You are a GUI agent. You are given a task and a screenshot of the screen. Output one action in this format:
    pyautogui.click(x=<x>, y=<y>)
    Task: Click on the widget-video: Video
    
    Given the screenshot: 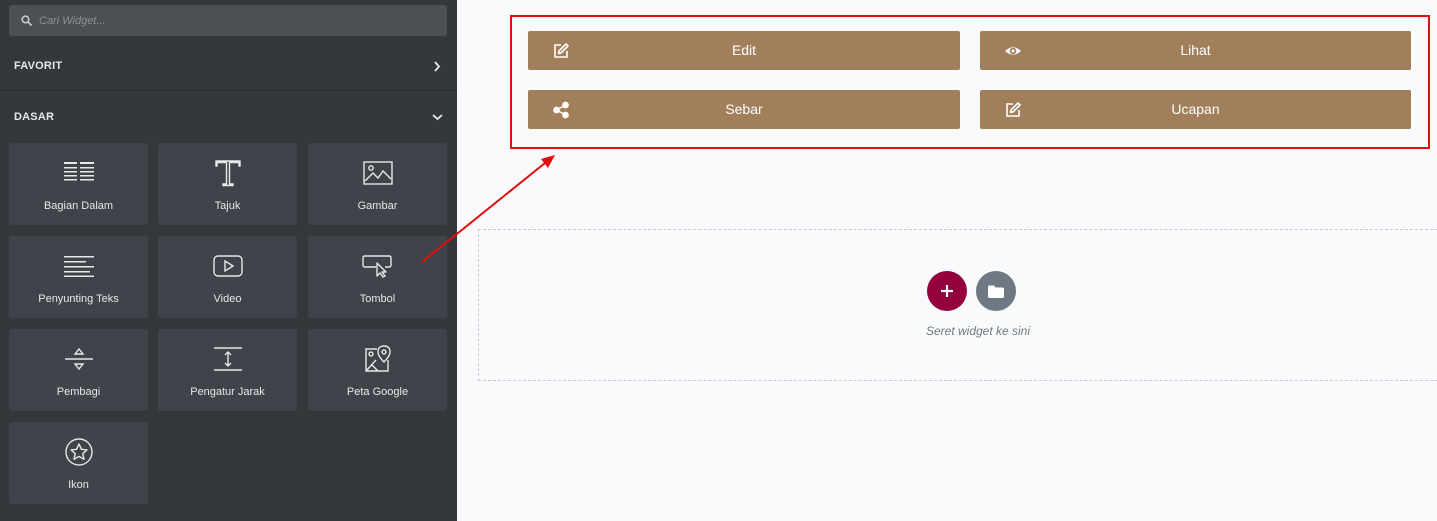 What is the action you would take?
    pyautogui.click(x=227, y=277)
    